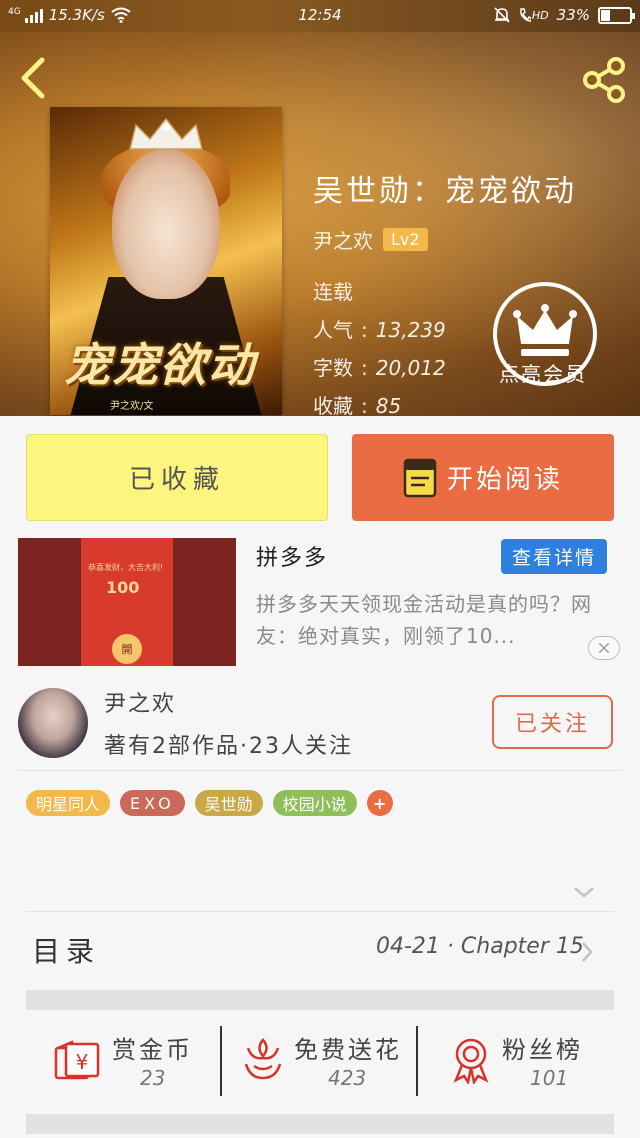 The image size is (640, 1138). I want to click on view-details-button: 查看详情, so click(554, 556).